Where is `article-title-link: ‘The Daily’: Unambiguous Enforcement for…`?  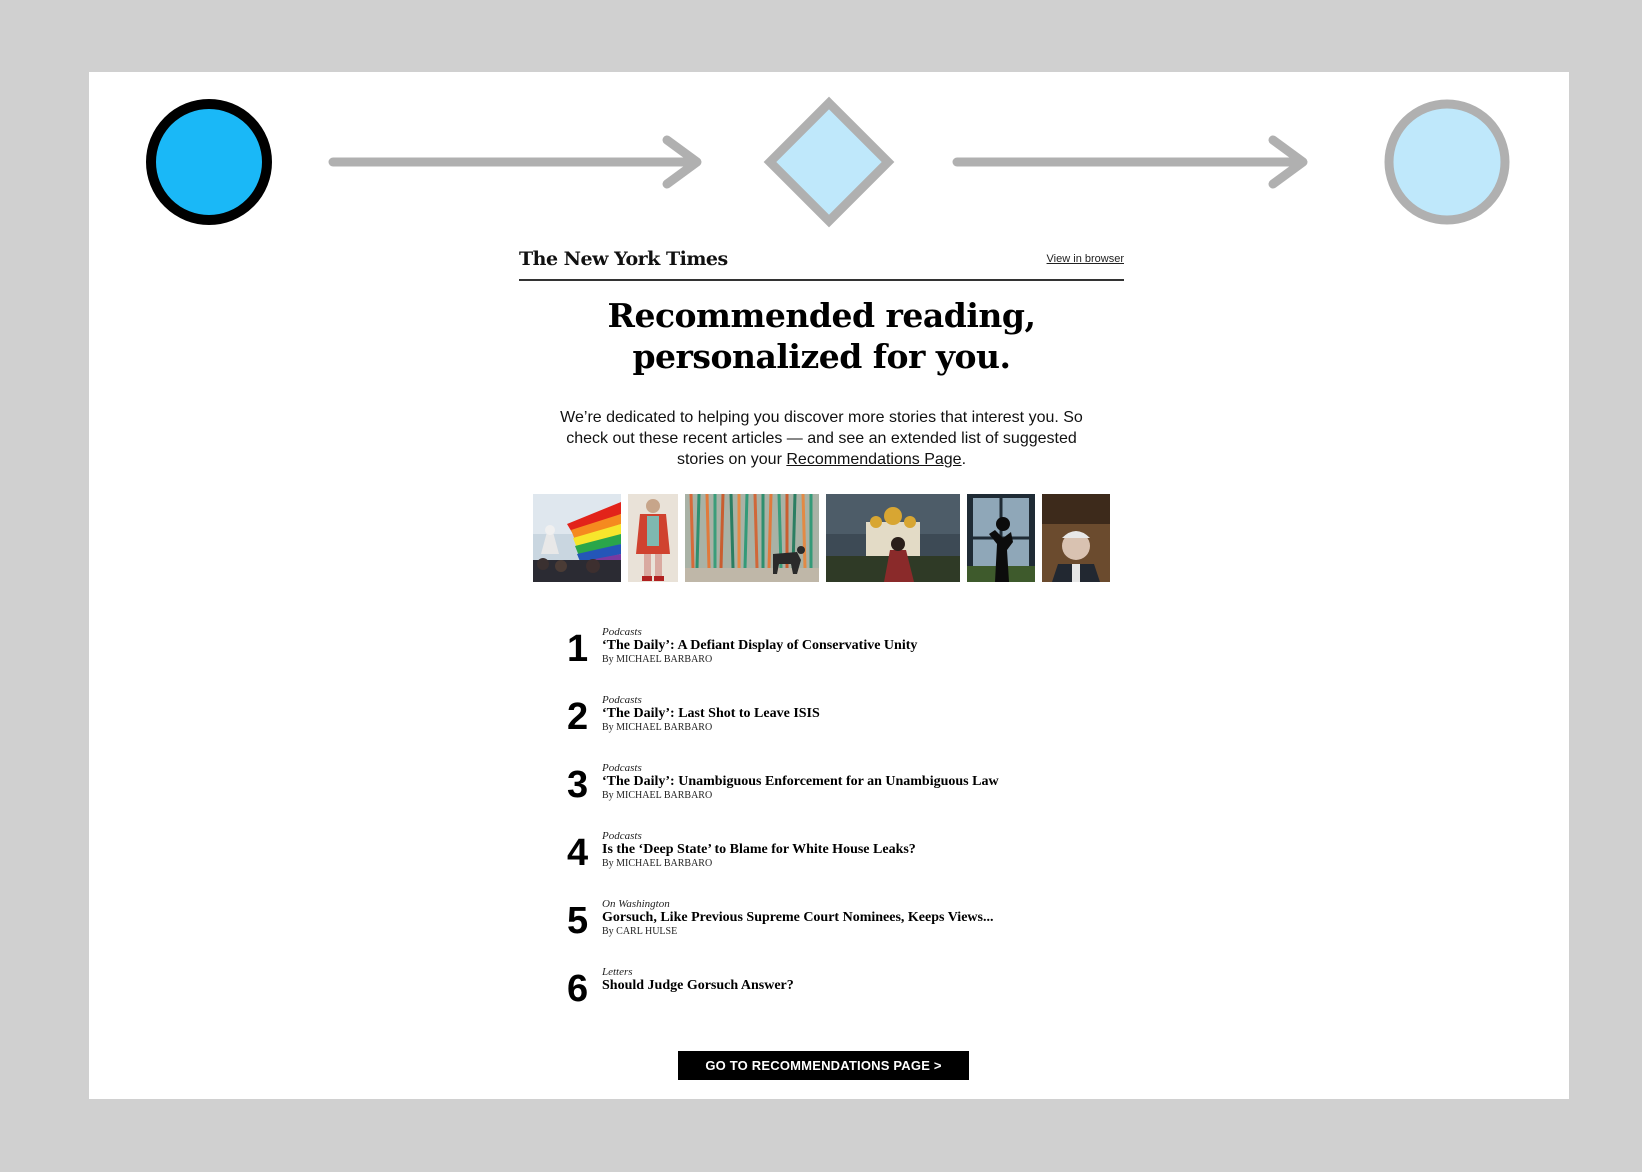 article-title-link: ‘The Daily’: Unambiguous Enforcement for… is located at coordinates (800, 782).